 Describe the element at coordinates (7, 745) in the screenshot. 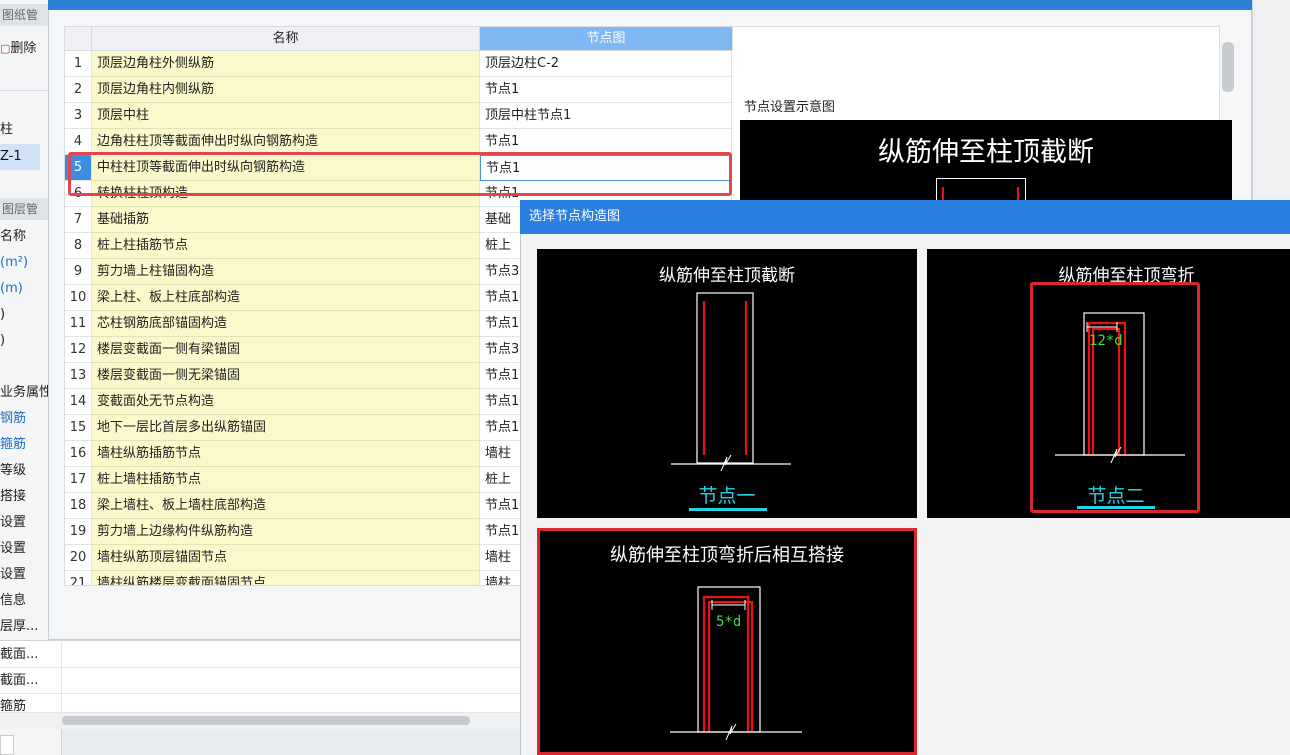

I see `bottom-tab` at that location.